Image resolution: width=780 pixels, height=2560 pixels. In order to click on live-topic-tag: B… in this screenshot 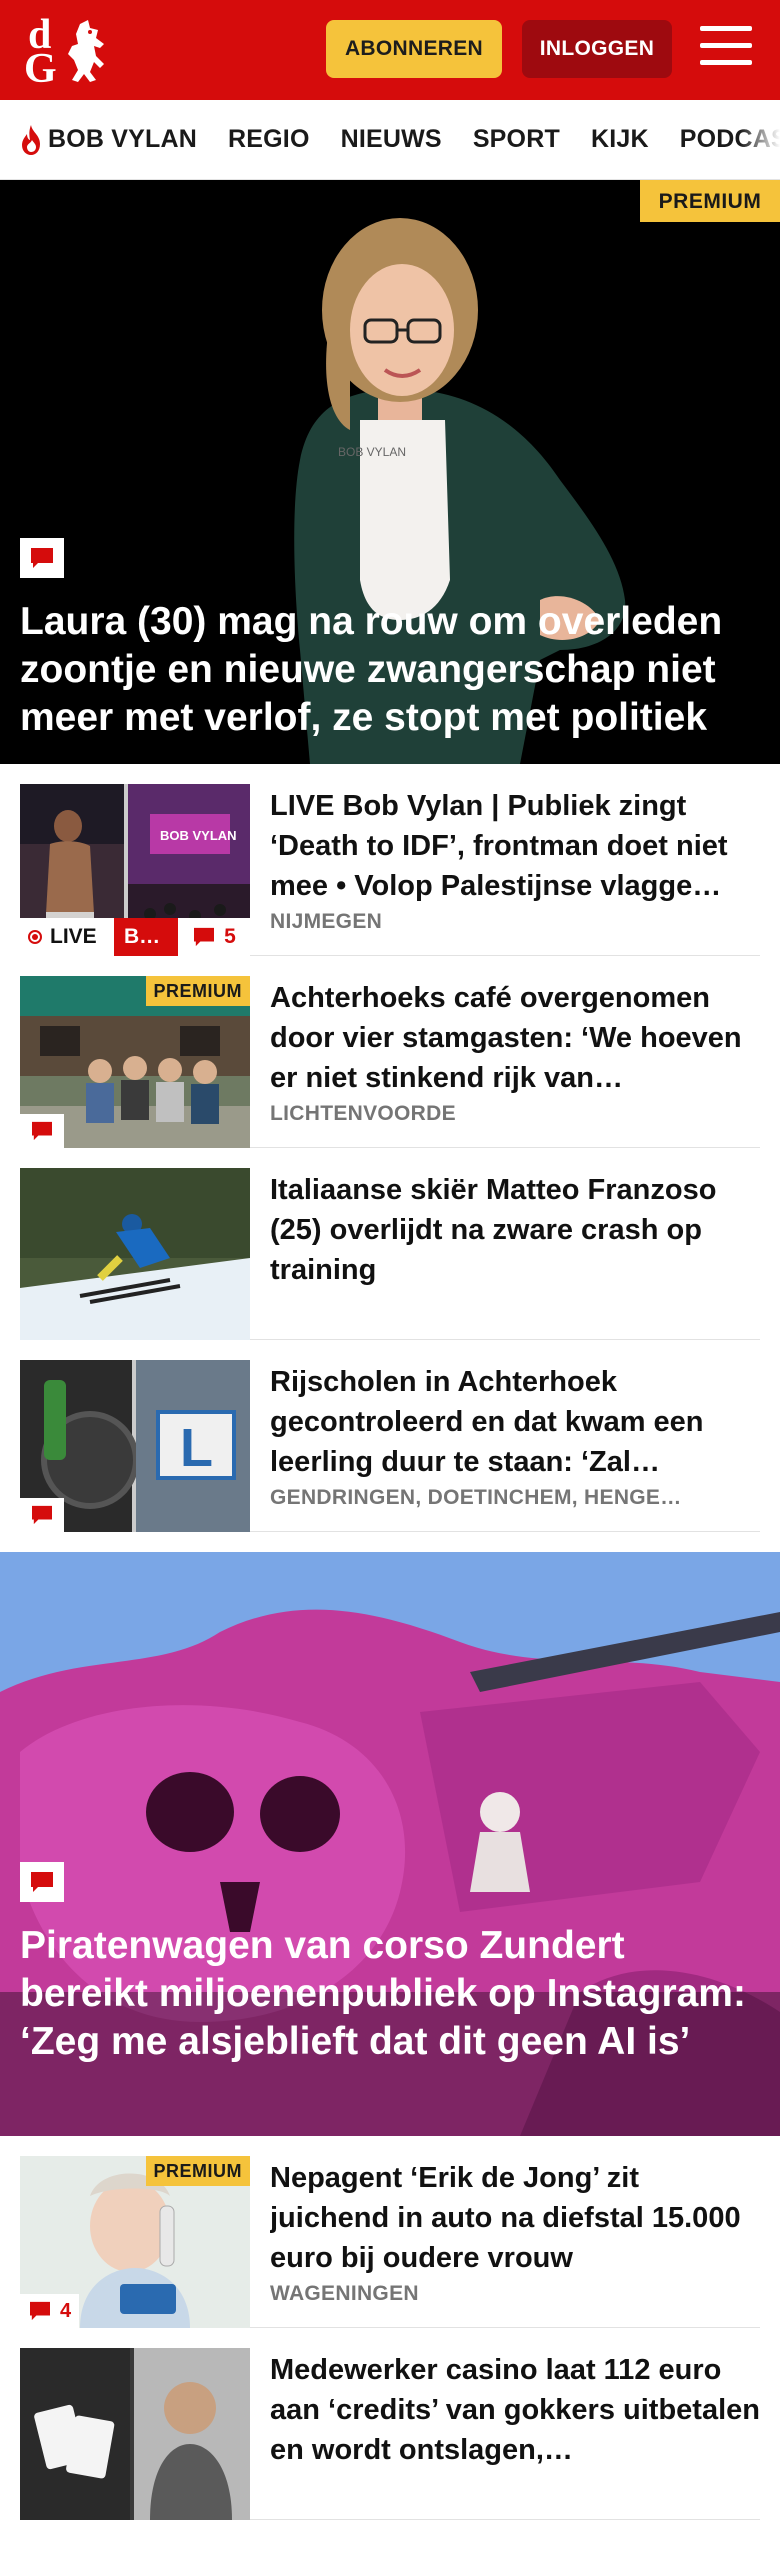, I will do `click(146, 937)`.